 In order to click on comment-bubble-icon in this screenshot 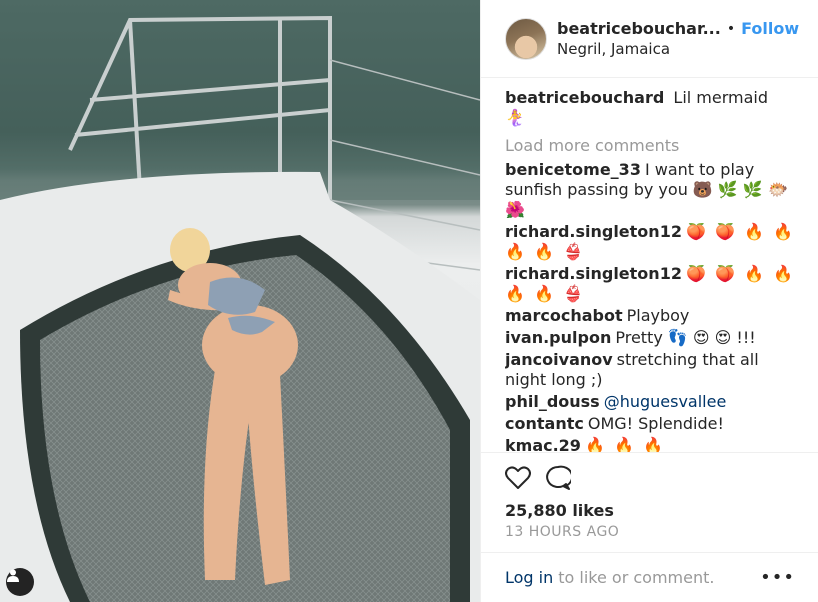, I will do `click(558, 477)`.